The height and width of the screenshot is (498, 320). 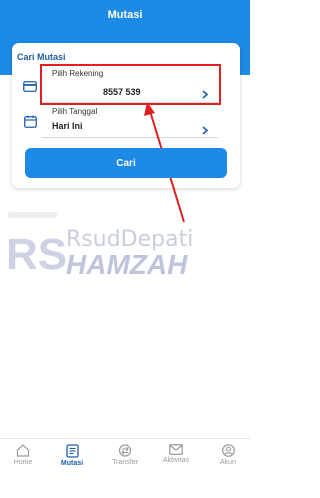 I want to click on nav-akun-label: Akun, so click(x=228, y=462).